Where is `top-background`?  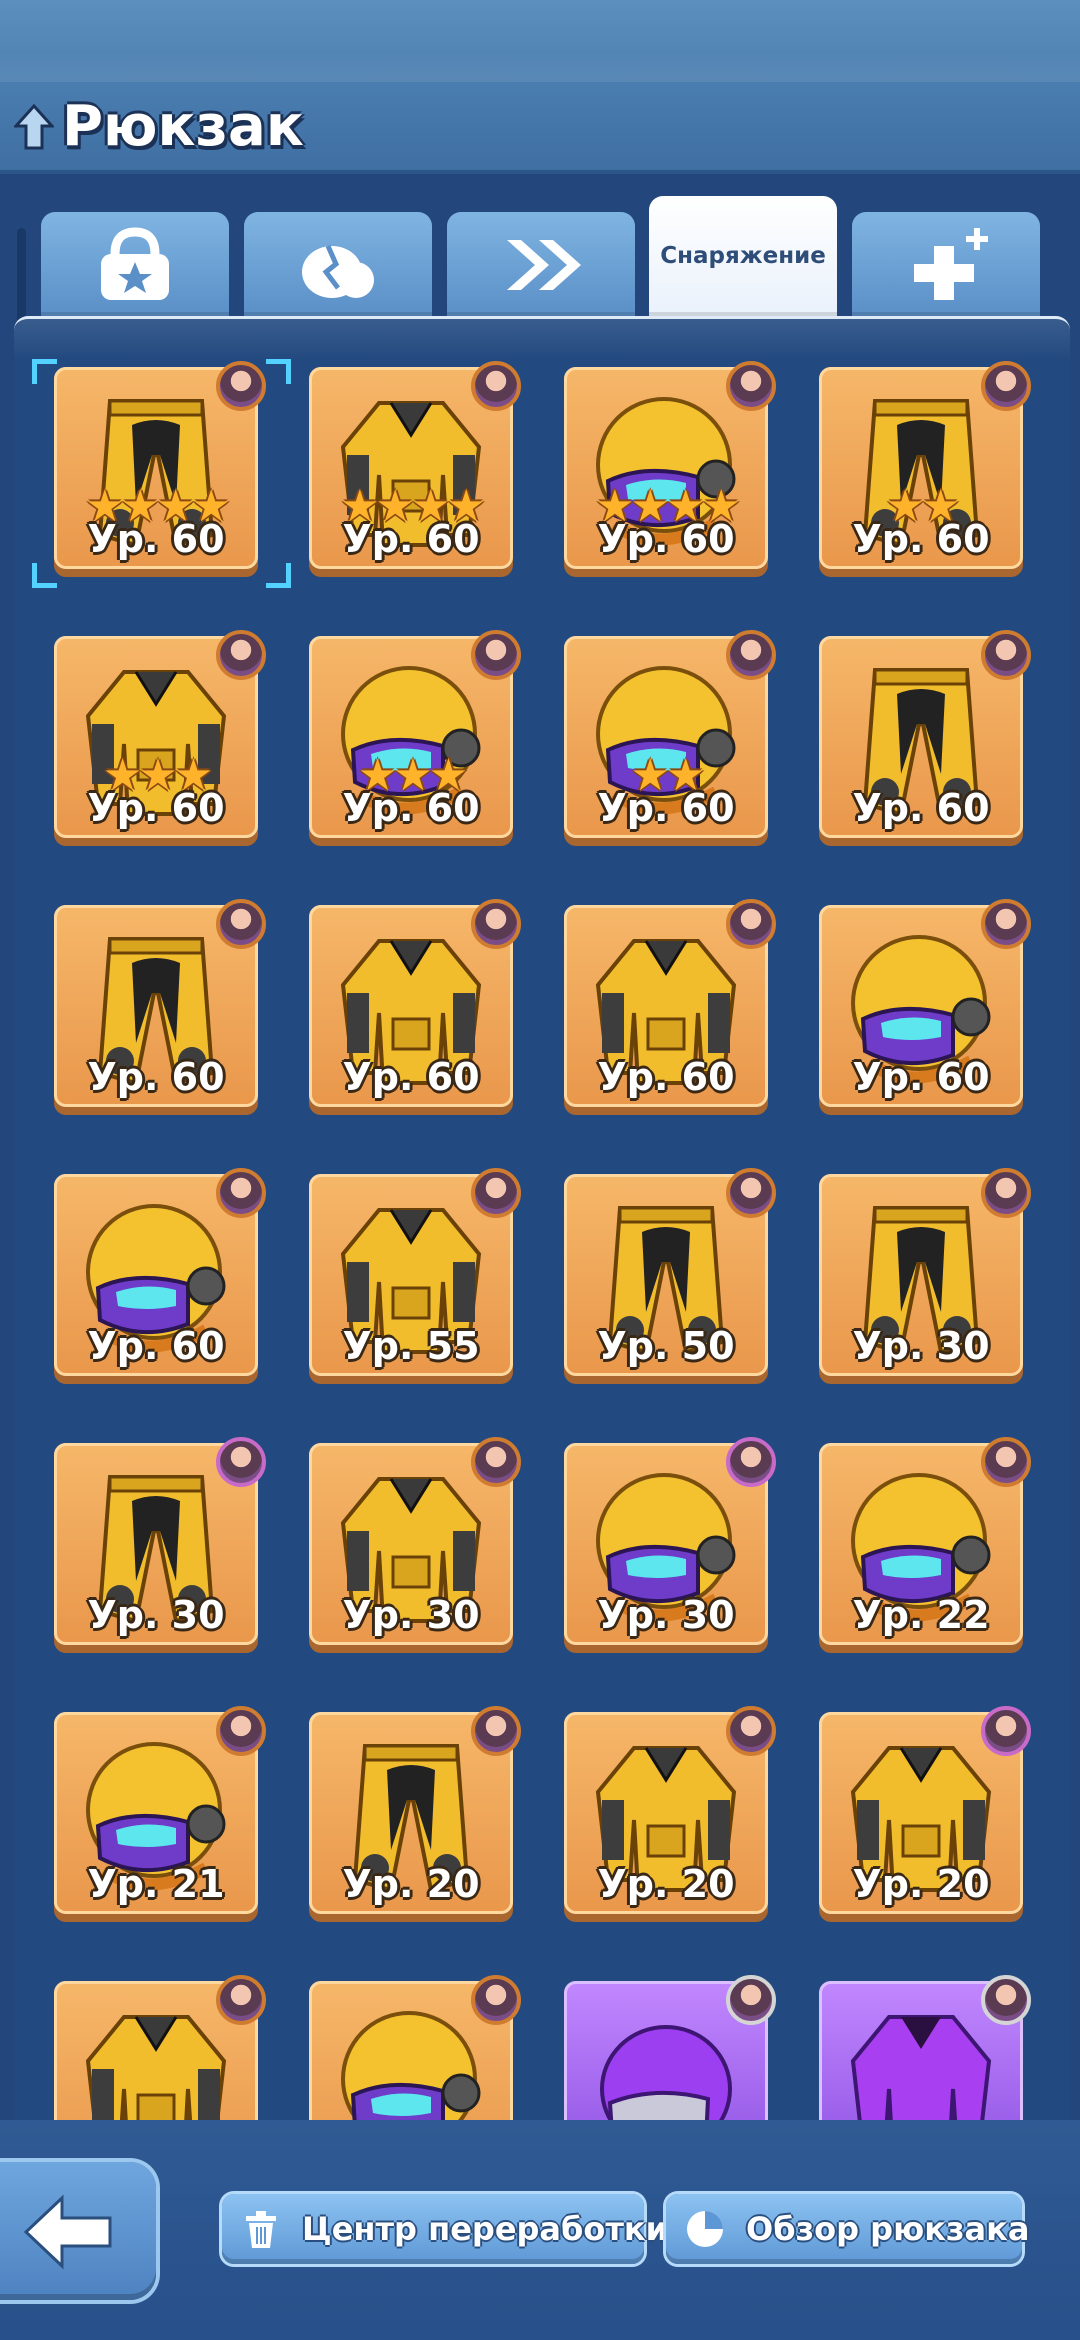 top-background is located at coordinates (540, 41).